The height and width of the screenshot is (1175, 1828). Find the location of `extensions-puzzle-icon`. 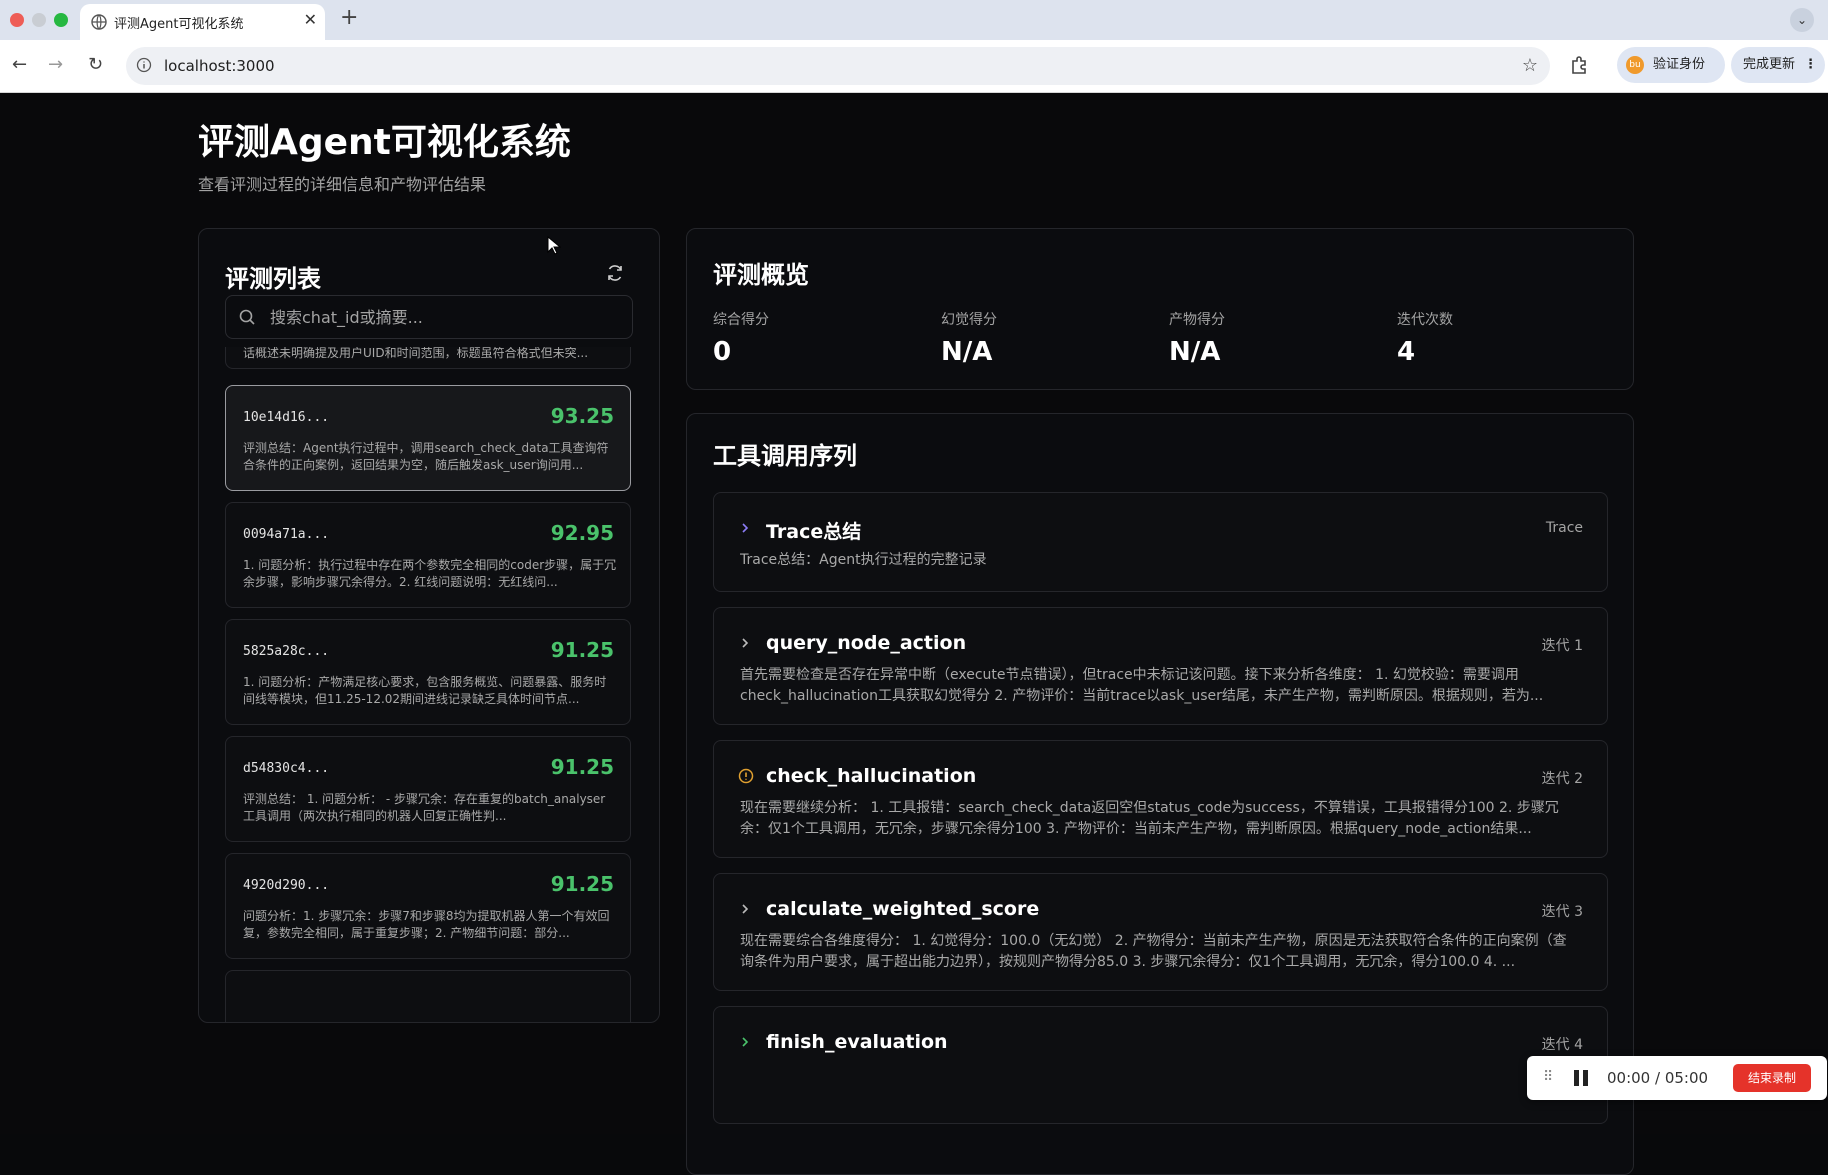

extensions-puzzle-icon is located at coordinates (1579, 65).